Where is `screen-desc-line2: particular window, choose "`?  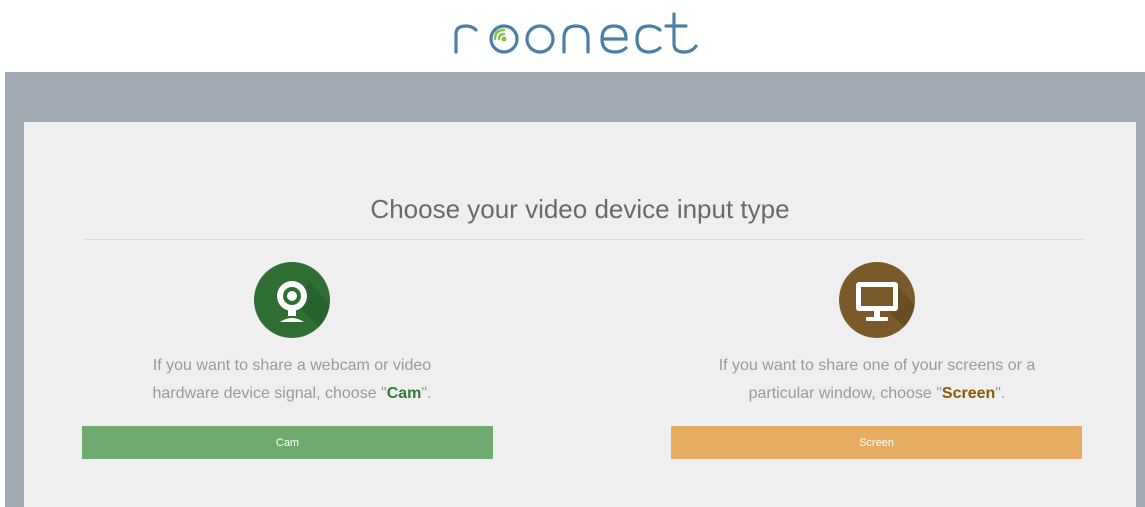
screen-desc-line2: particular window, choose " is located at coordinates (845, 393).